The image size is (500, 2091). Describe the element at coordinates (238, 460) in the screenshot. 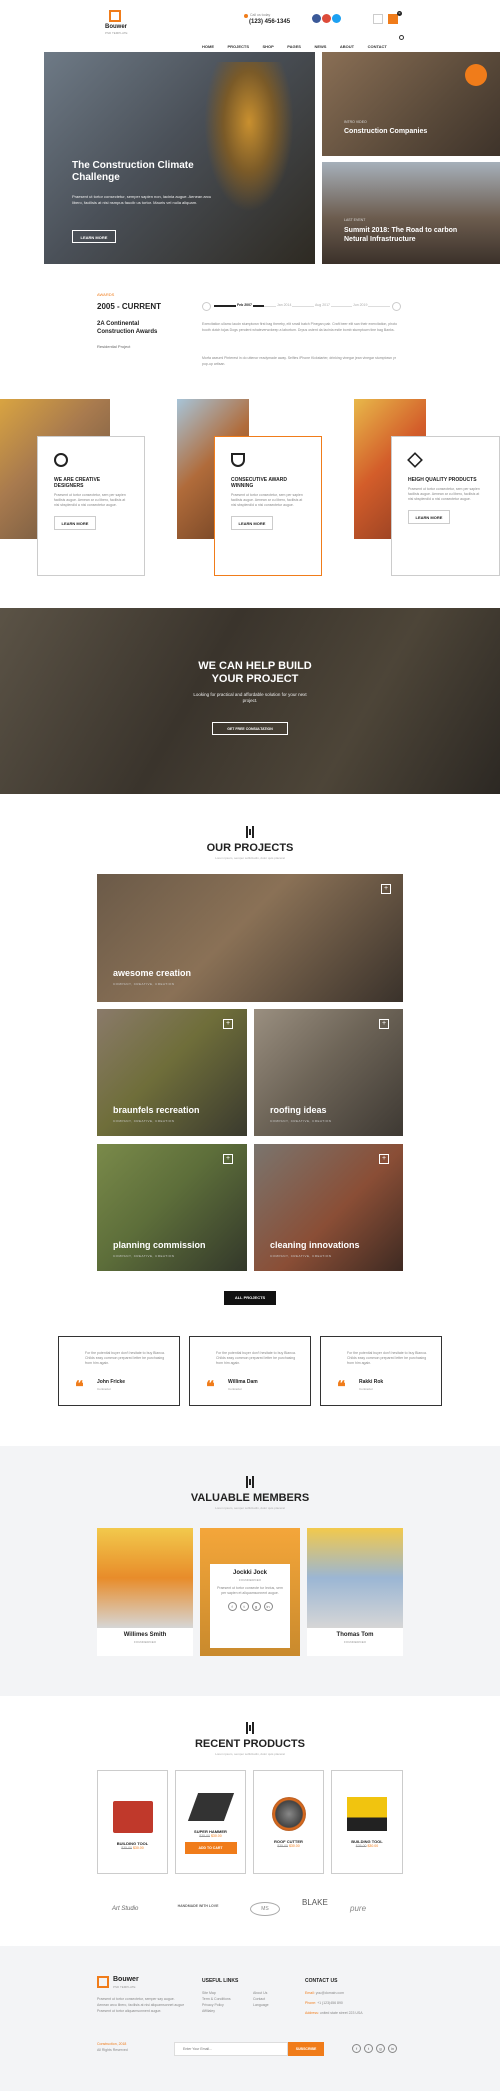

I see `trophy-icon` at that location.